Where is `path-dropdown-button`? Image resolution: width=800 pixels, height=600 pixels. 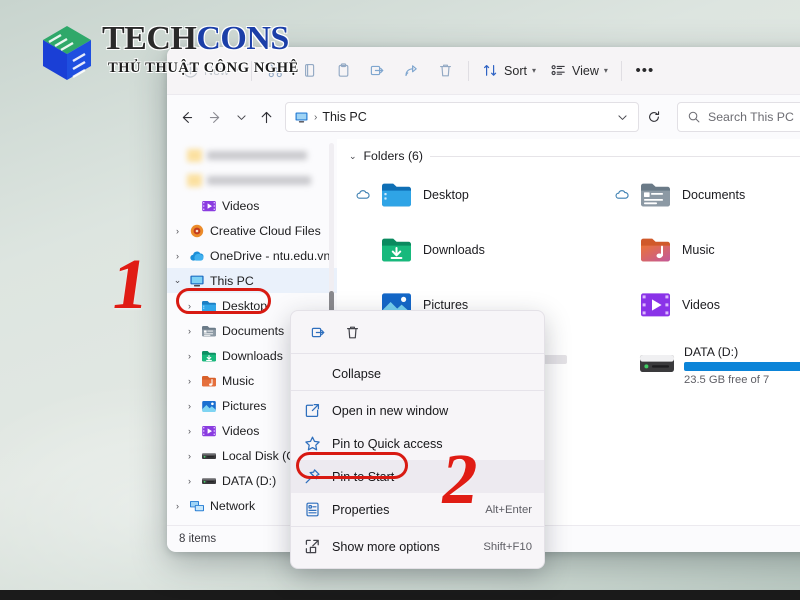
path-dropdown-button is located at coordinates (622, 117).